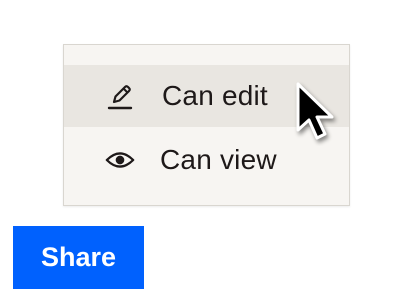  Describe the element at coordinates (315, 111) in the screenshot. I see `mouse-pointer-icon` at that location.